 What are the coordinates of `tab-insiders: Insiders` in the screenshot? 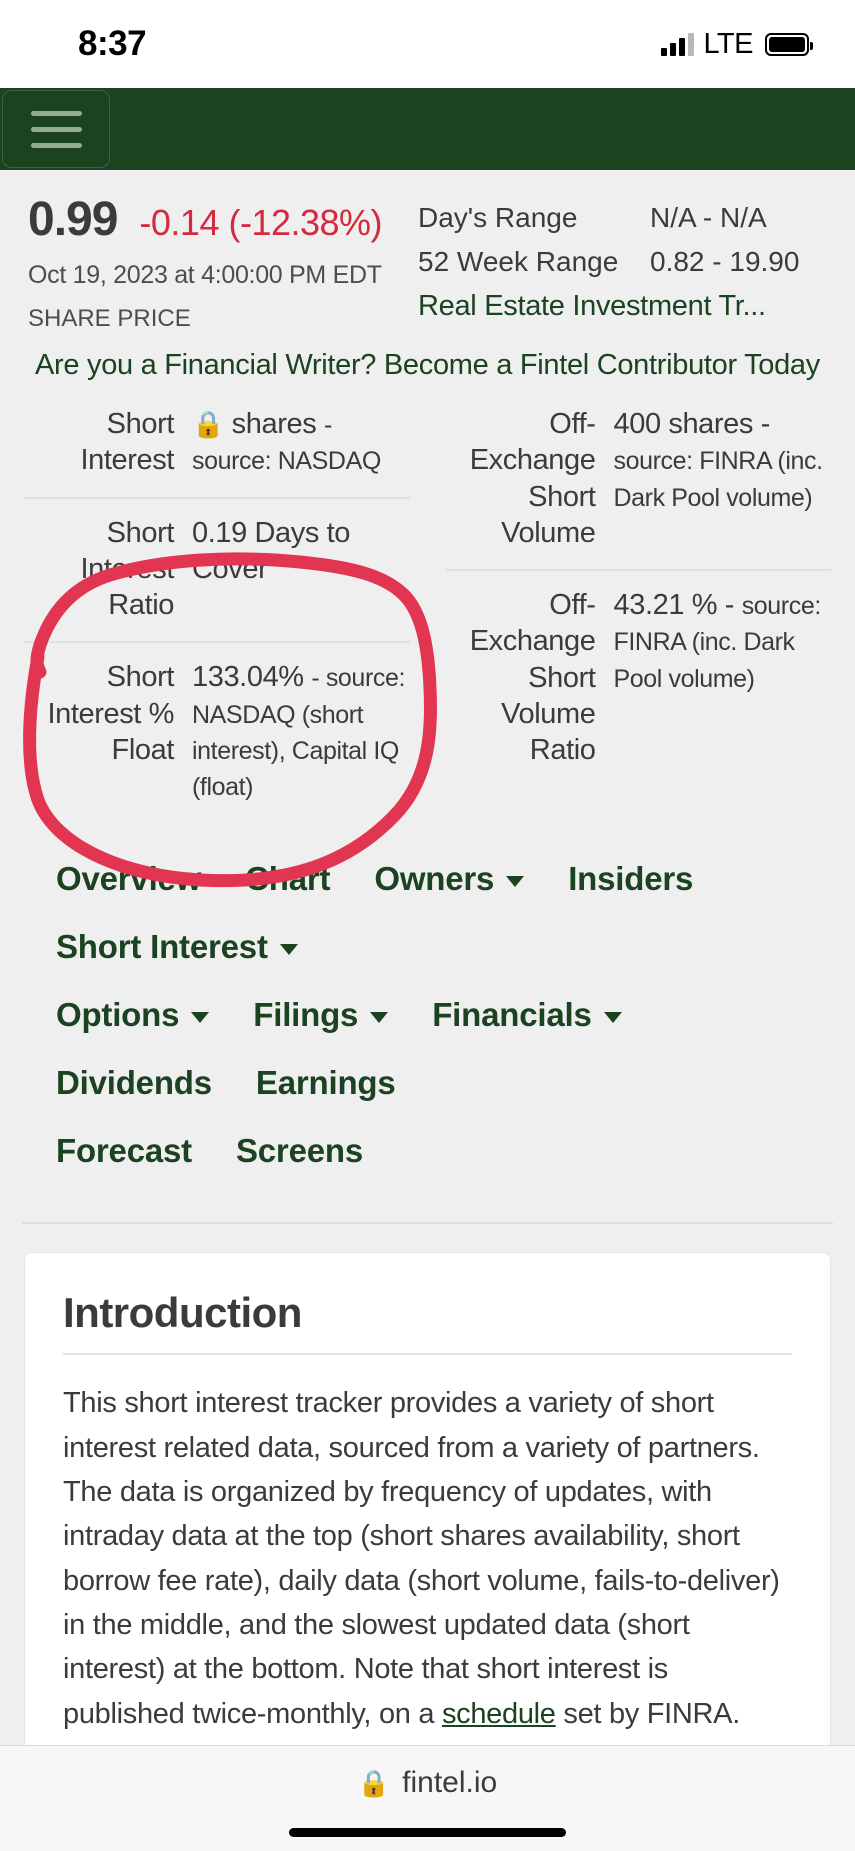 It's located at (630, 879).